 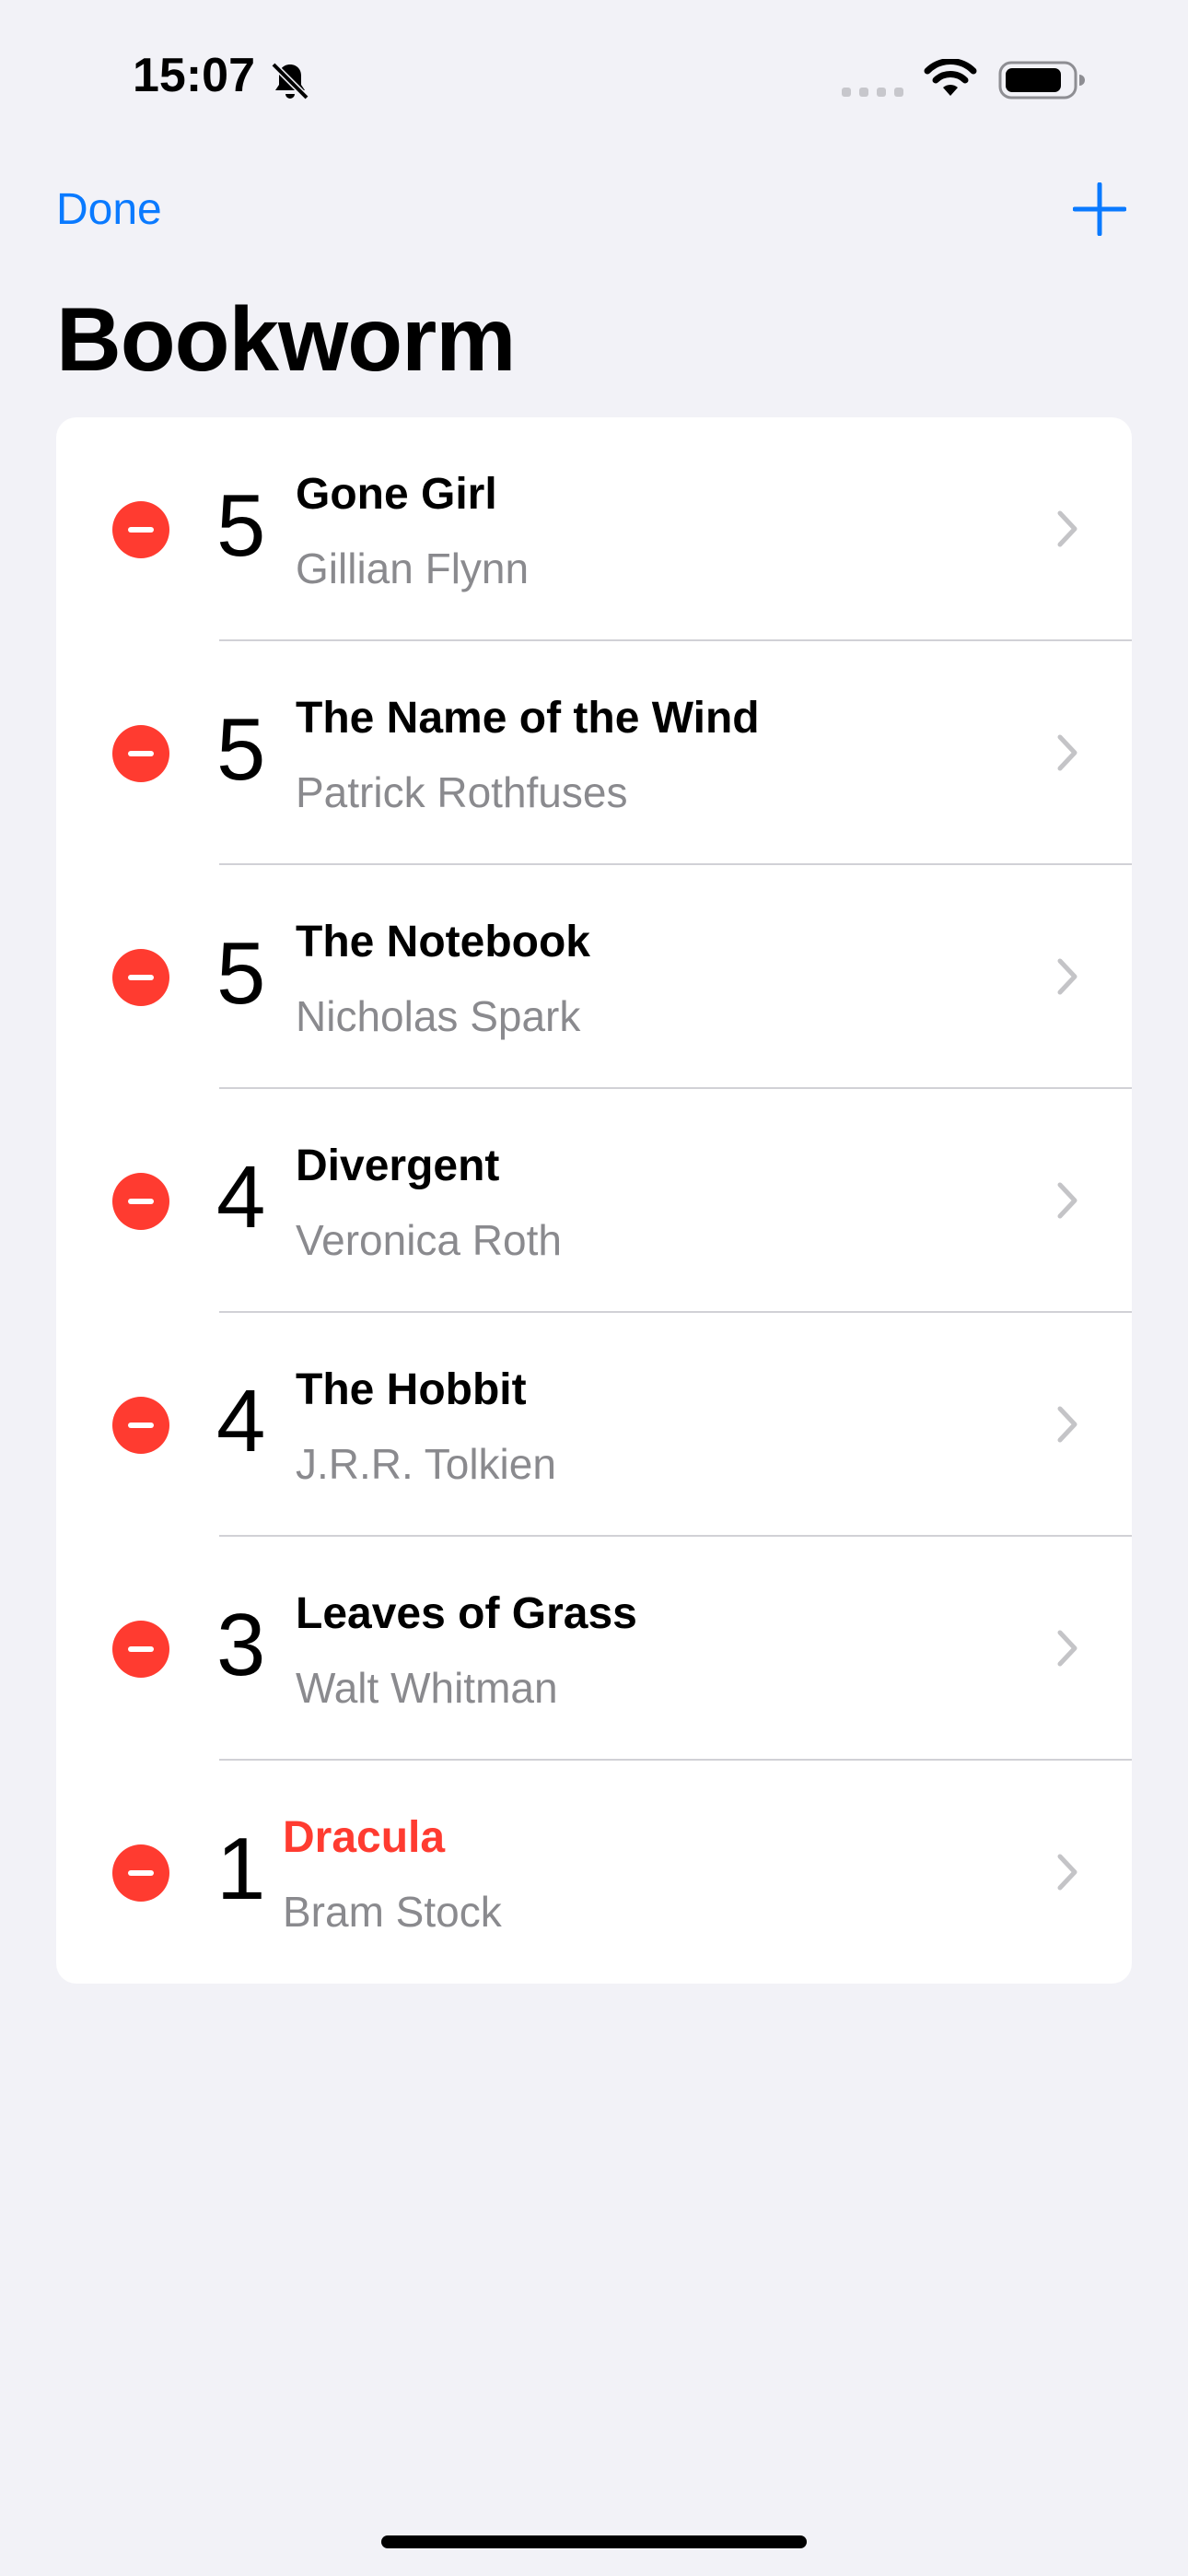 What do you see at coordinates (241, 1869) in the screenshot?
I see `book-rating: 1` at bounding box center [241, 1869].